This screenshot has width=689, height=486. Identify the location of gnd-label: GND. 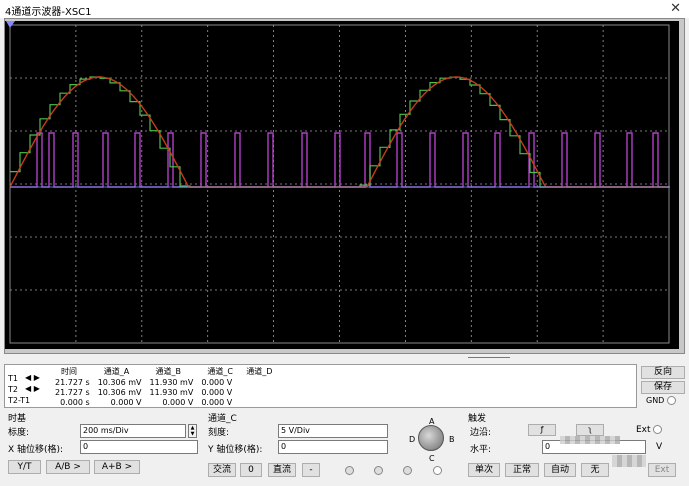
(655, 400).